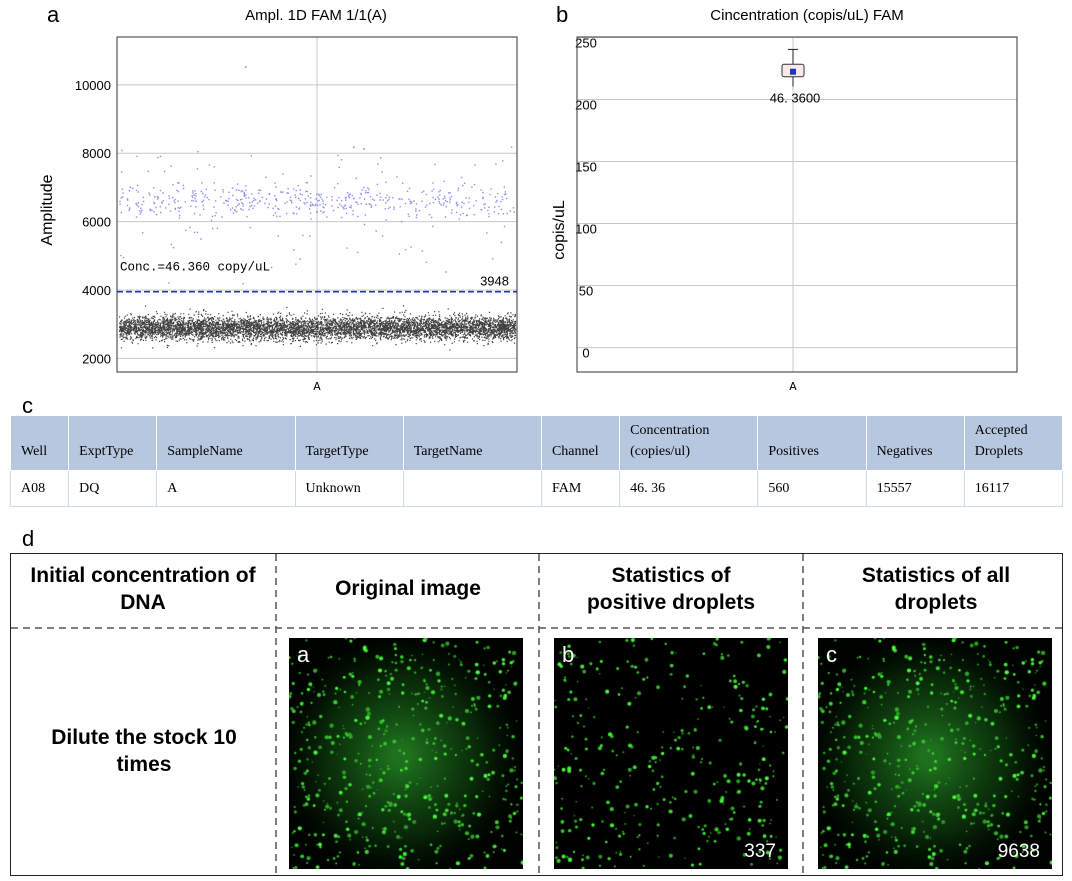 The width and height of the screenshot is (1072, 881). Describe the element at coordinates (53, 14) in the screenshot. I see `panel-letter-a: a` at that location.